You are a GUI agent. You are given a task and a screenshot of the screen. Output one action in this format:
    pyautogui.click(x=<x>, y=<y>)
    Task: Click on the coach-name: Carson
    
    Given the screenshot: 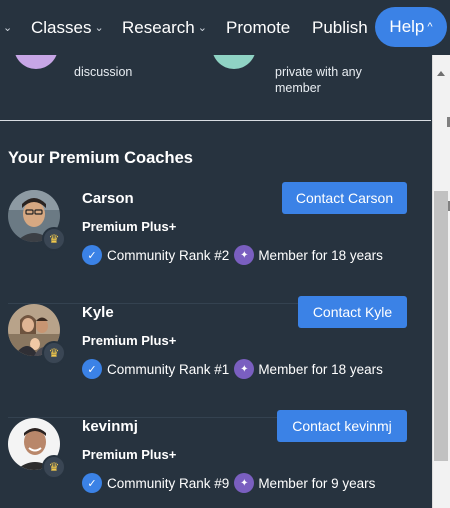 What is the action you would take?
    pyautogui.click(x=108, y=198)
    